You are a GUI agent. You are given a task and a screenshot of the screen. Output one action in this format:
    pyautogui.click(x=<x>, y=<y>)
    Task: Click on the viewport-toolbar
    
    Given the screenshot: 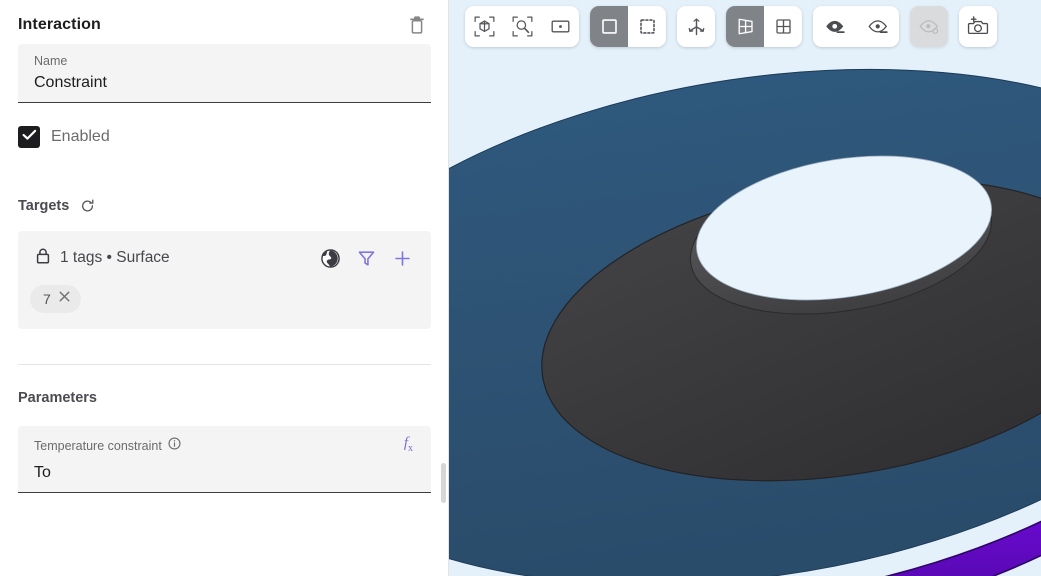 What is the action you would take?
    pyautogui.click(x=723, y=26)
    